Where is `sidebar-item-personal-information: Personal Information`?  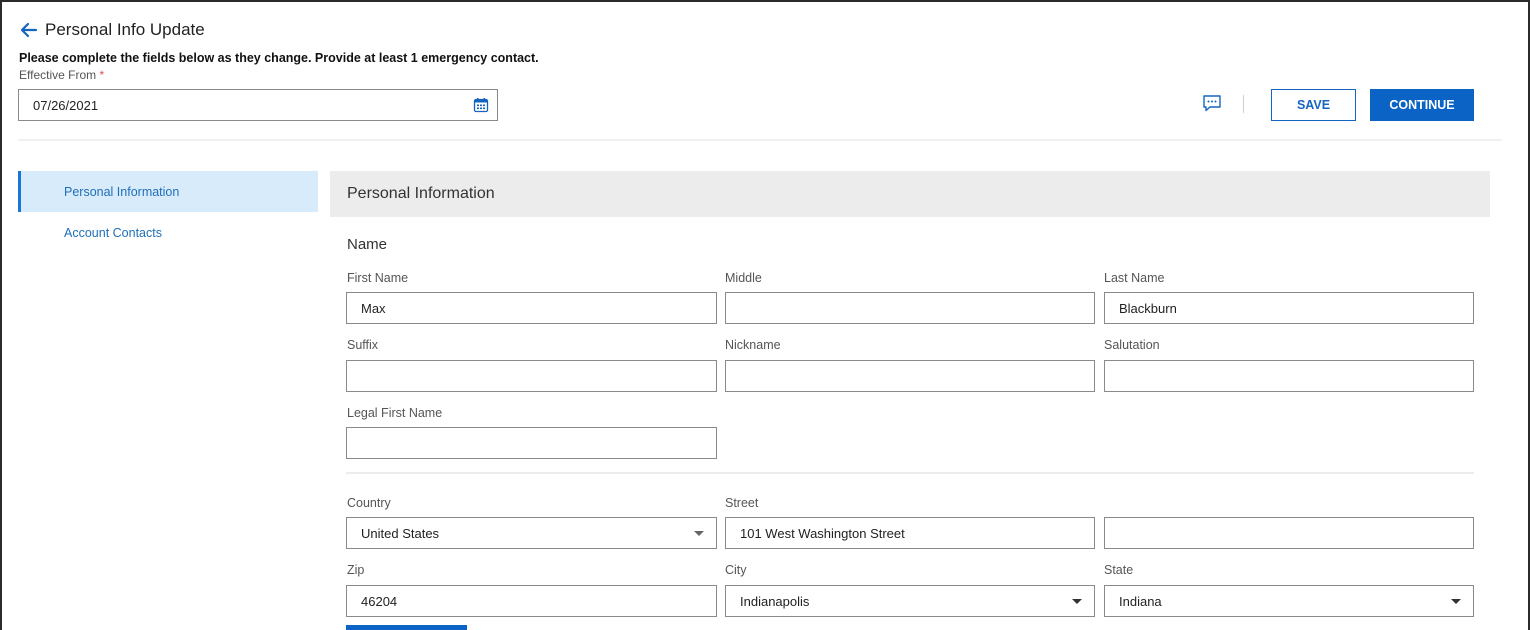
sidebar-item-personal-information: Personal Information is located at coordinates (168, 191).